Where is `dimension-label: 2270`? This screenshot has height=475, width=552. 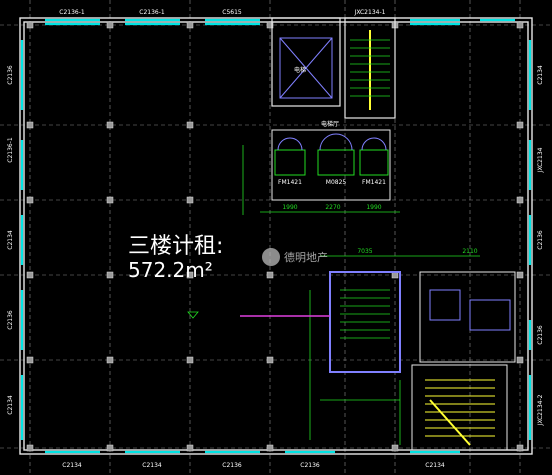 dimension-label: 2270 is located at coordinates (332, 207).